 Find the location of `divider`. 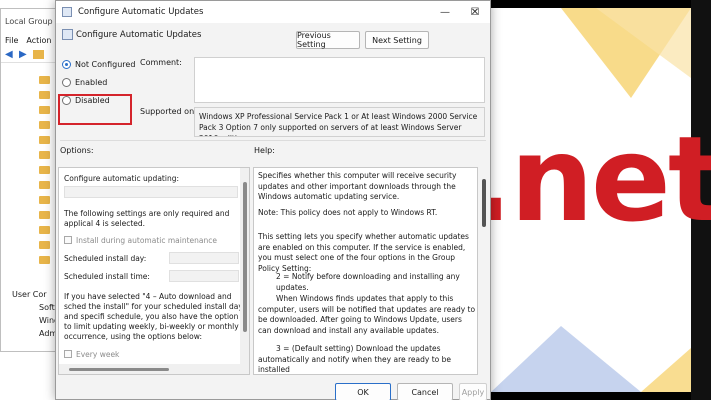

divider is located at coordinates (273, 140).